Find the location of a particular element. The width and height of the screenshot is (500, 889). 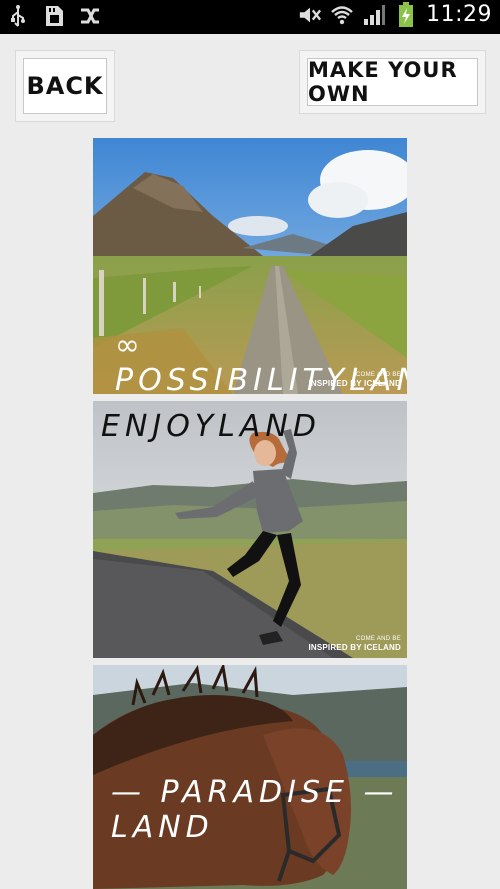

back-button: BACK is located at coordinates (65, 86).